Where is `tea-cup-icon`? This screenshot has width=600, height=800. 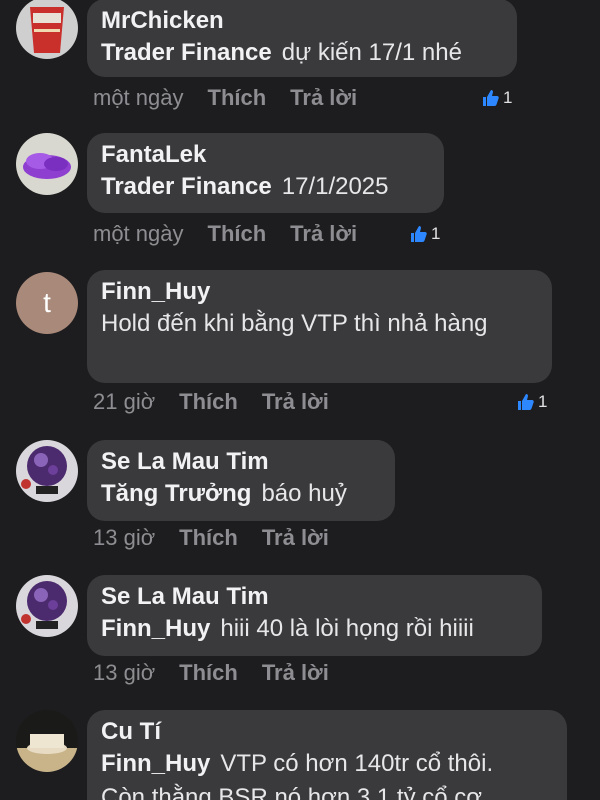 tea-cup-icon is located at coordinates (47, 741).